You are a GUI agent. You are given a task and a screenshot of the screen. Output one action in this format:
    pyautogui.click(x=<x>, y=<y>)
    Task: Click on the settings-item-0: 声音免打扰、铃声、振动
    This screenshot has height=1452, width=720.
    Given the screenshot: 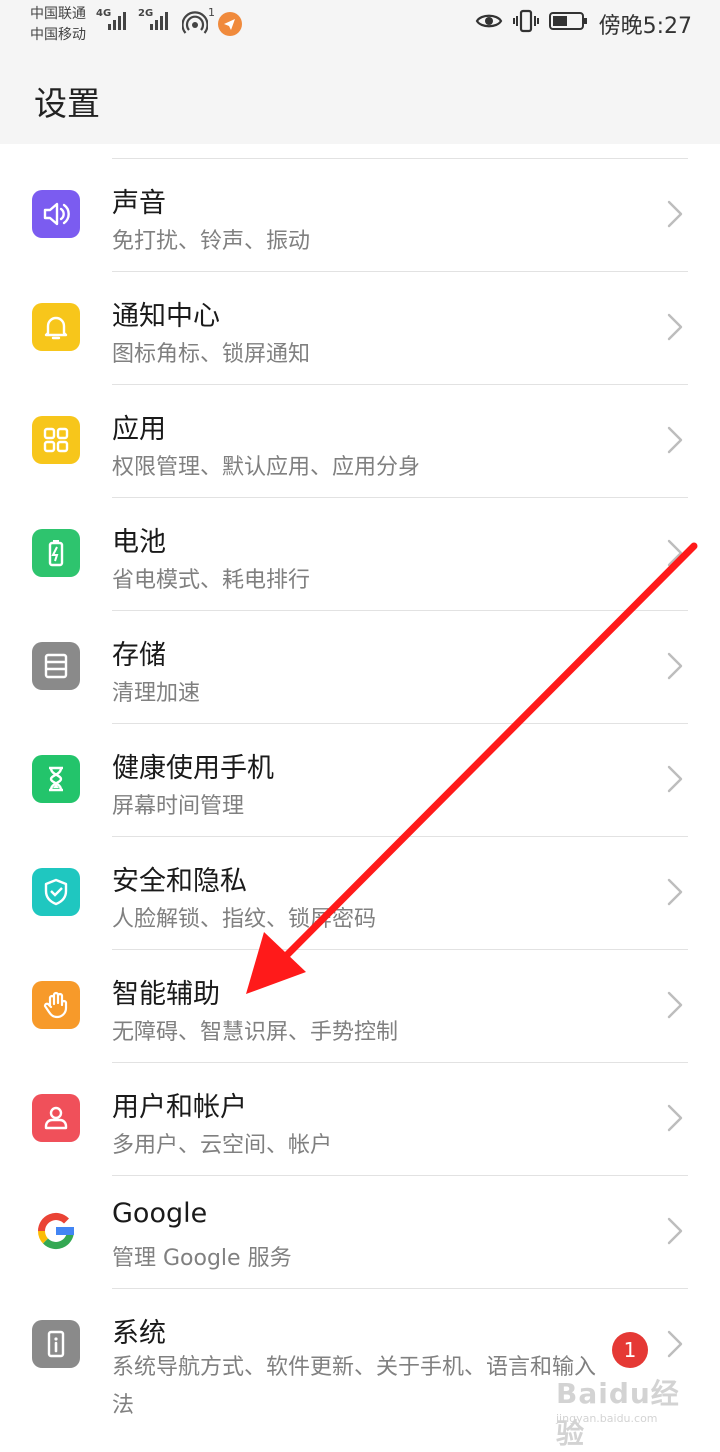 What is the action you would take?
    pyautogui.click(x=360, y=215)
    